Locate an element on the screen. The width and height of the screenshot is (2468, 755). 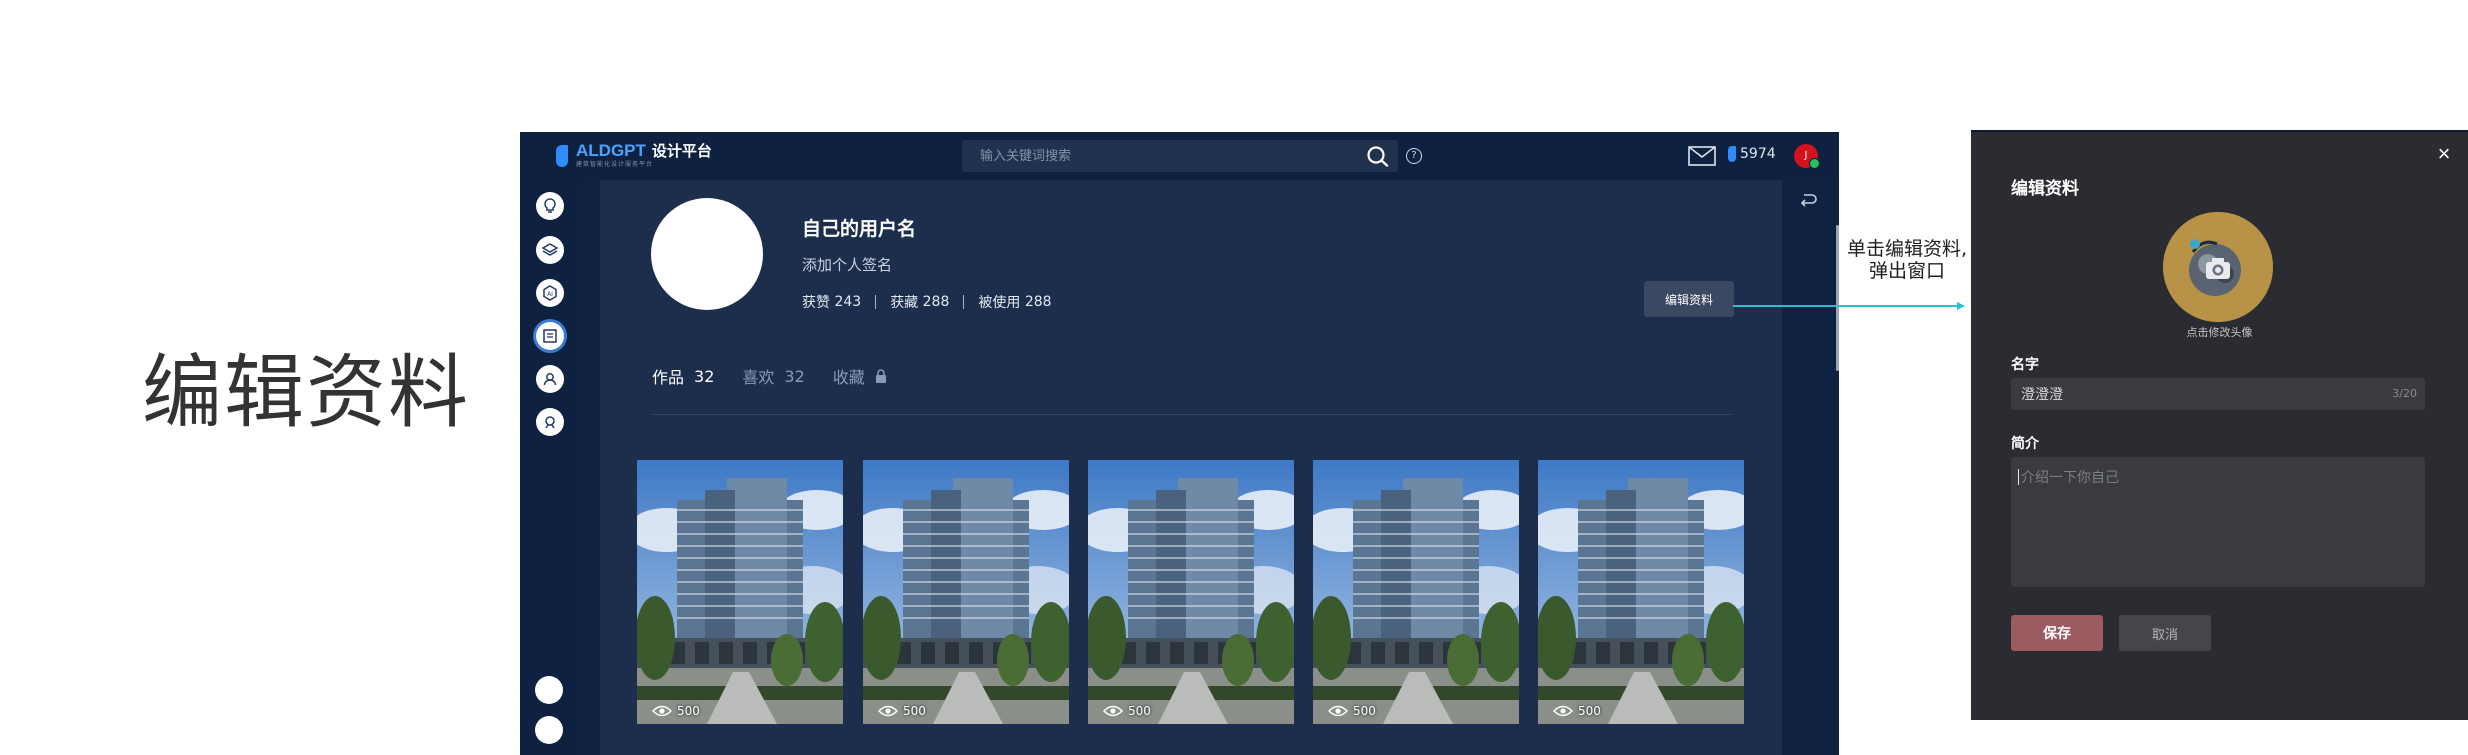
dialog-avatar is located at coordinates (2218, 267).